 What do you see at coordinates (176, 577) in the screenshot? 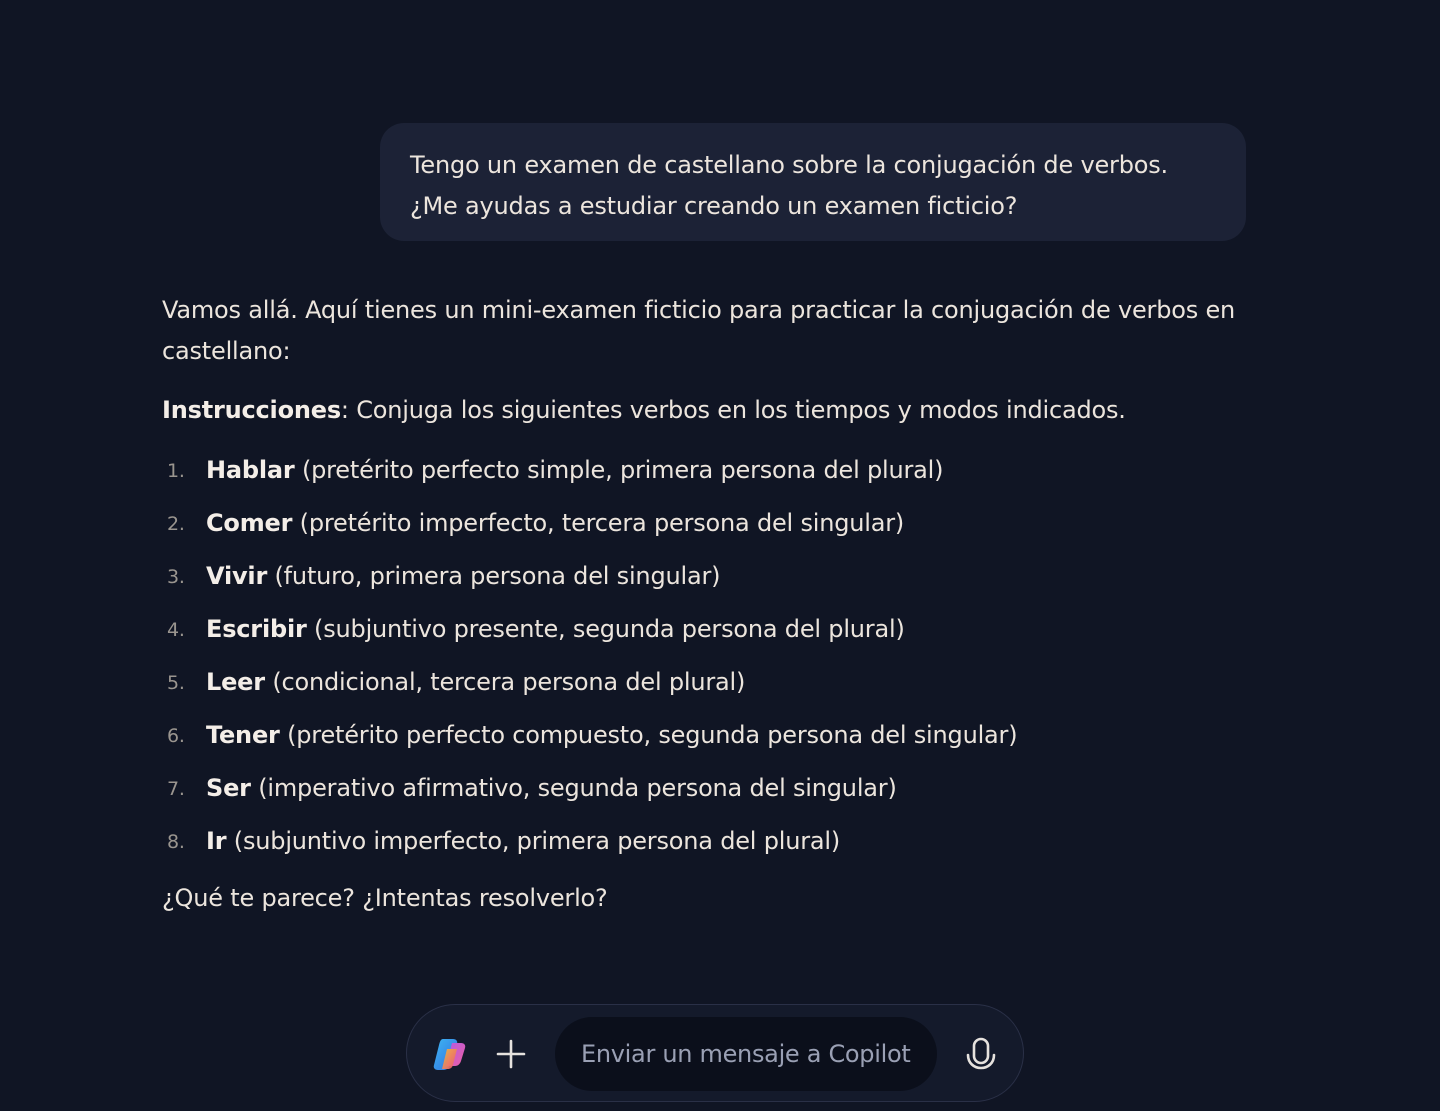
I see `list-item-number: 3.` at bounding box center [176, 577].